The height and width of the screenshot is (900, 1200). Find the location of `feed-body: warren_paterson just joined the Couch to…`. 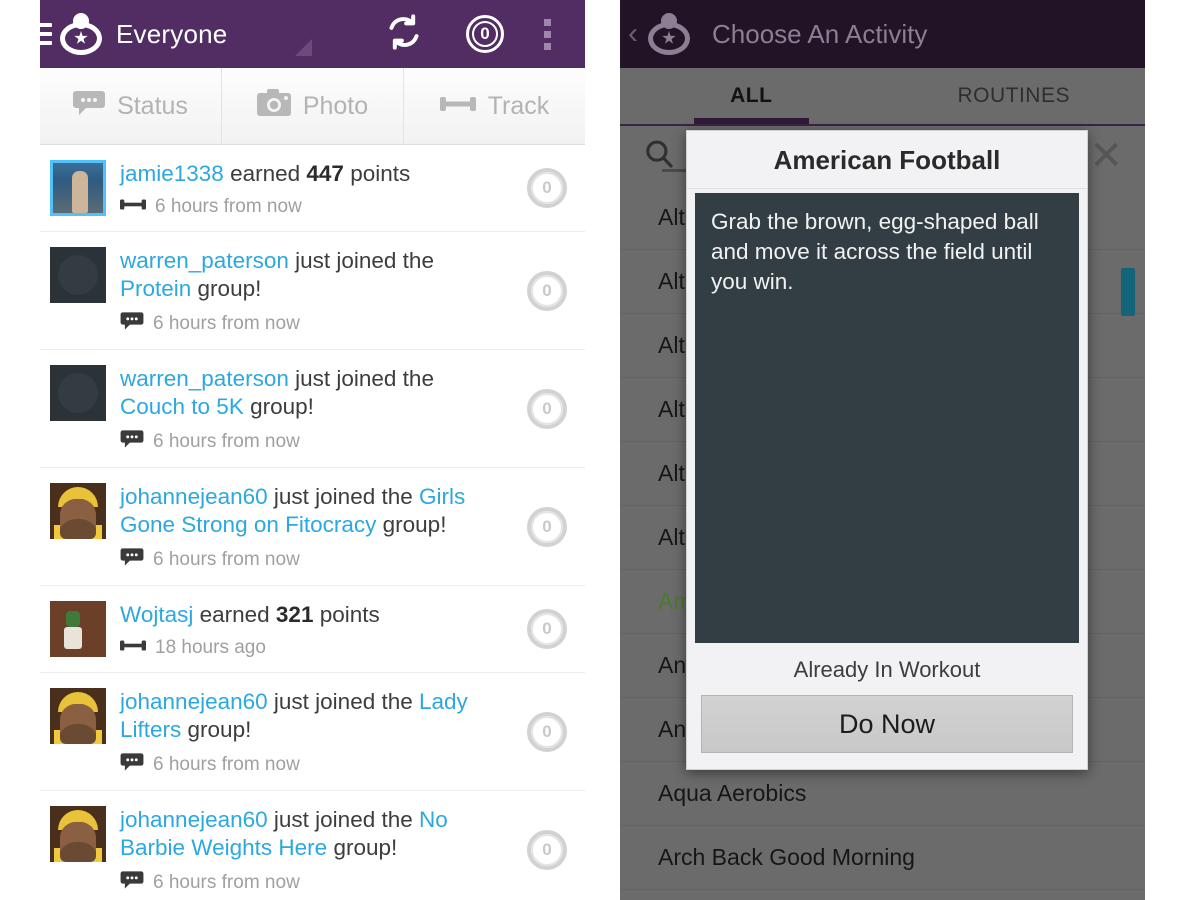

feed-body: warren_paterson just joined the Couch to… is located at coordinates (352, 409).